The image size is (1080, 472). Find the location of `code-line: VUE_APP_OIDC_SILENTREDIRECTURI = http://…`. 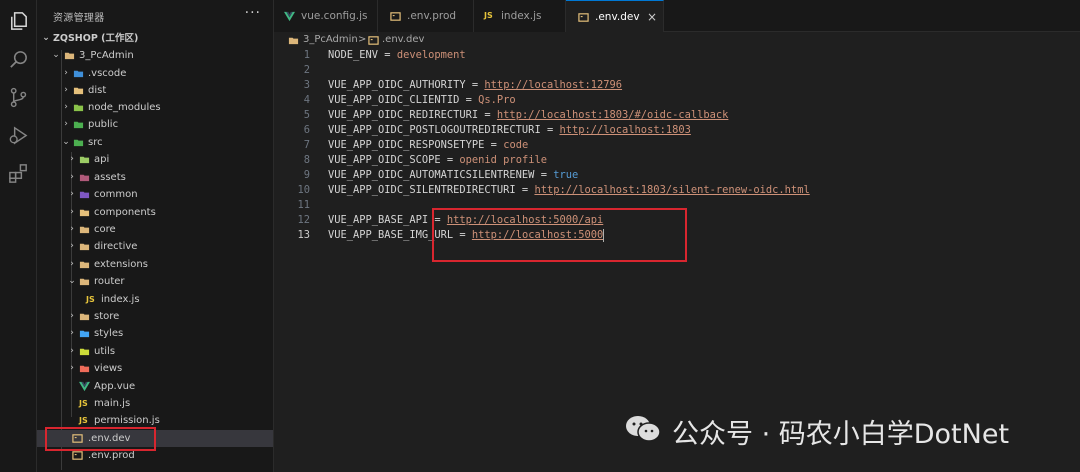

code-line: VUE_APP_OIDC_SILENTREDIRECTURI = http://… is located at coordinates (569, 190).